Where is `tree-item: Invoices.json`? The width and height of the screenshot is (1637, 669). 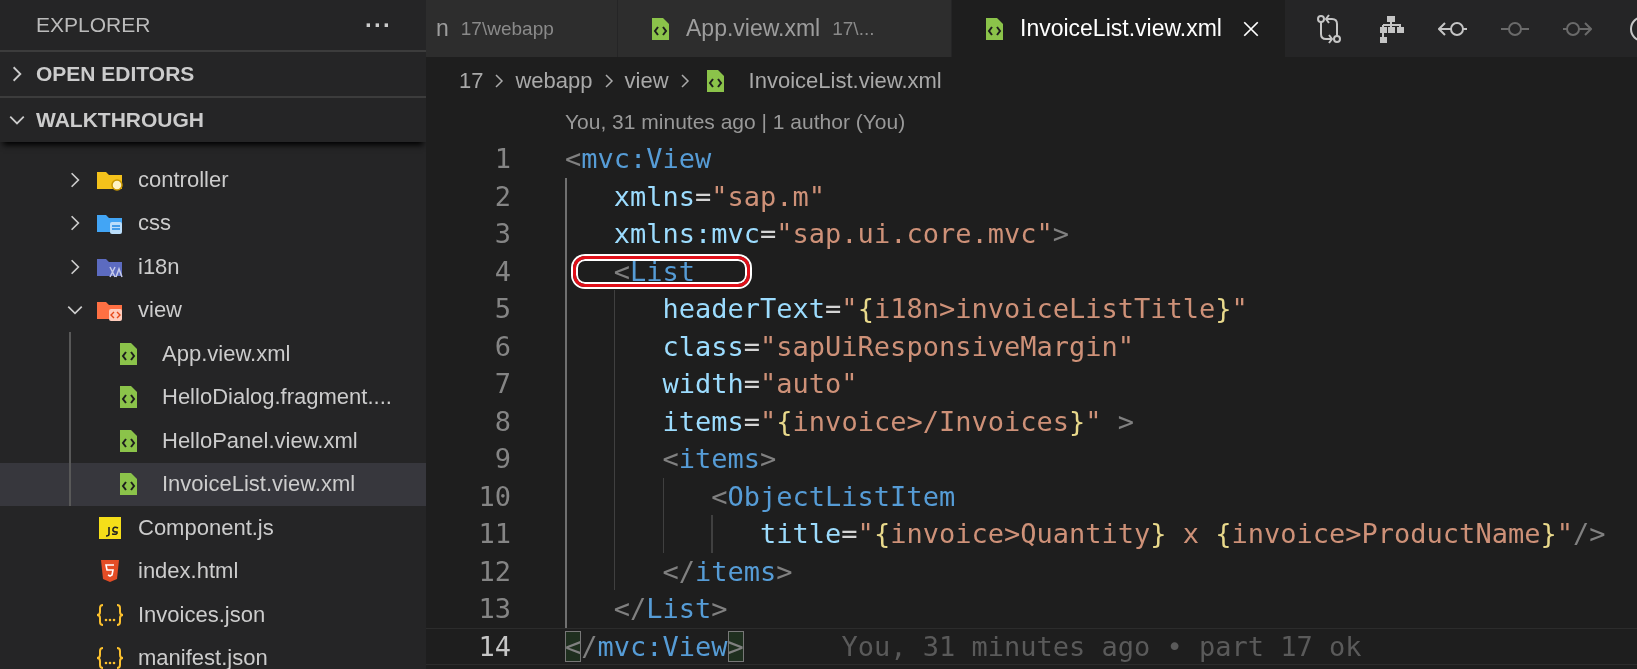 tree-item: Invoices.json is located at coordinates (213, 615).